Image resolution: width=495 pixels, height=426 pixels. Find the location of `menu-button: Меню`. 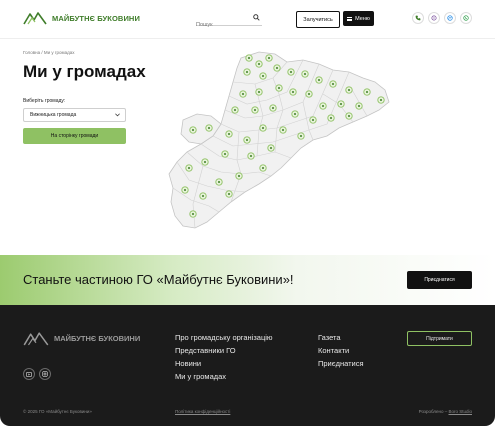

menu-button: Меню is located at coordinates (358, 18).